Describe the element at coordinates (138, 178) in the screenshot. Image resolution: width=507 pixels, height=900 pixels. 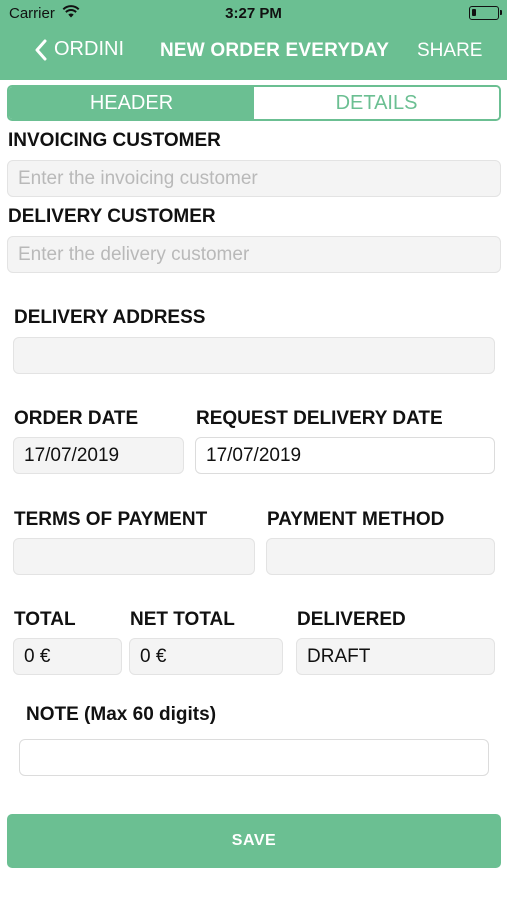
I see `invoicing-customer-placeholder: Enter the invoicing customer` at that location.